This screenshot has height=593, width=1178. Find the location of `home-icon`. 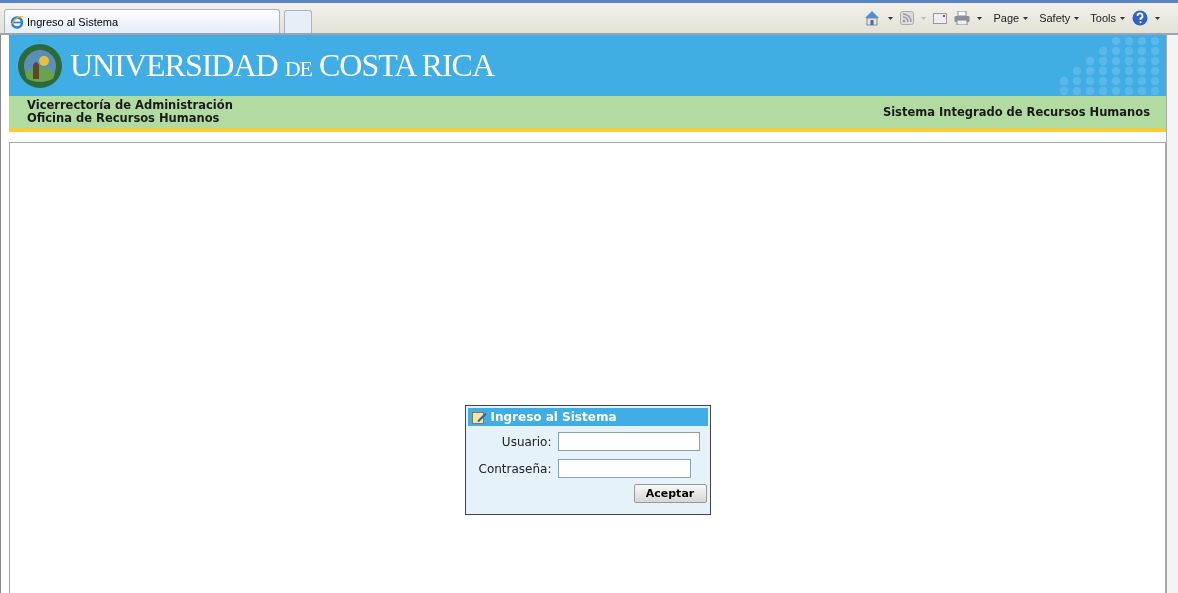

home-icon is located at coordinates (872, 18).